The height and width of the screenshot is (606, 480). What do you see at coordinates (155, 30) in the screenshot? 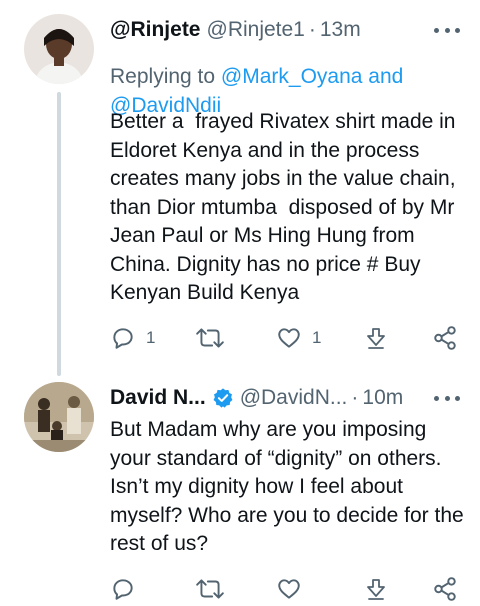
I see `display-name: @Rinjete` at bounding box center [155, 30].